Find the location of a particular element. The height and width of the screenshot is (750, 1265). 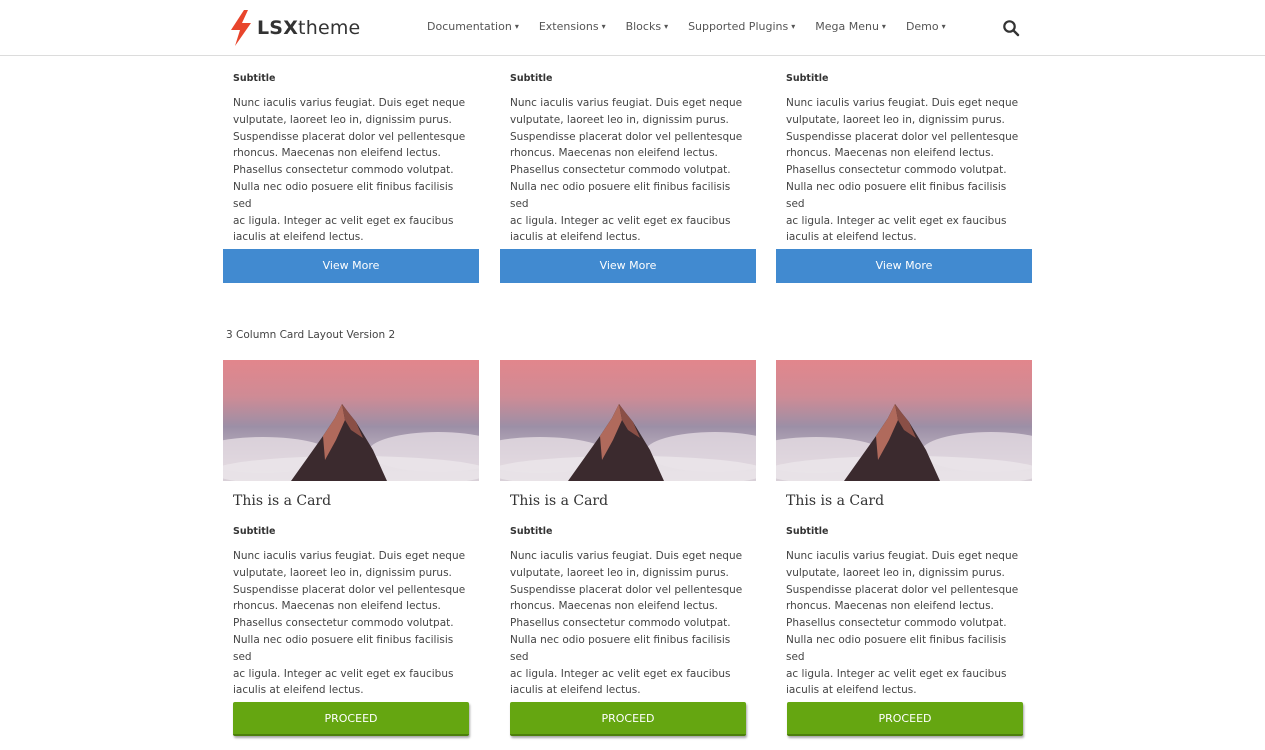

nav-item-demo: Demo ▾ is located at coordinates (926, 26).